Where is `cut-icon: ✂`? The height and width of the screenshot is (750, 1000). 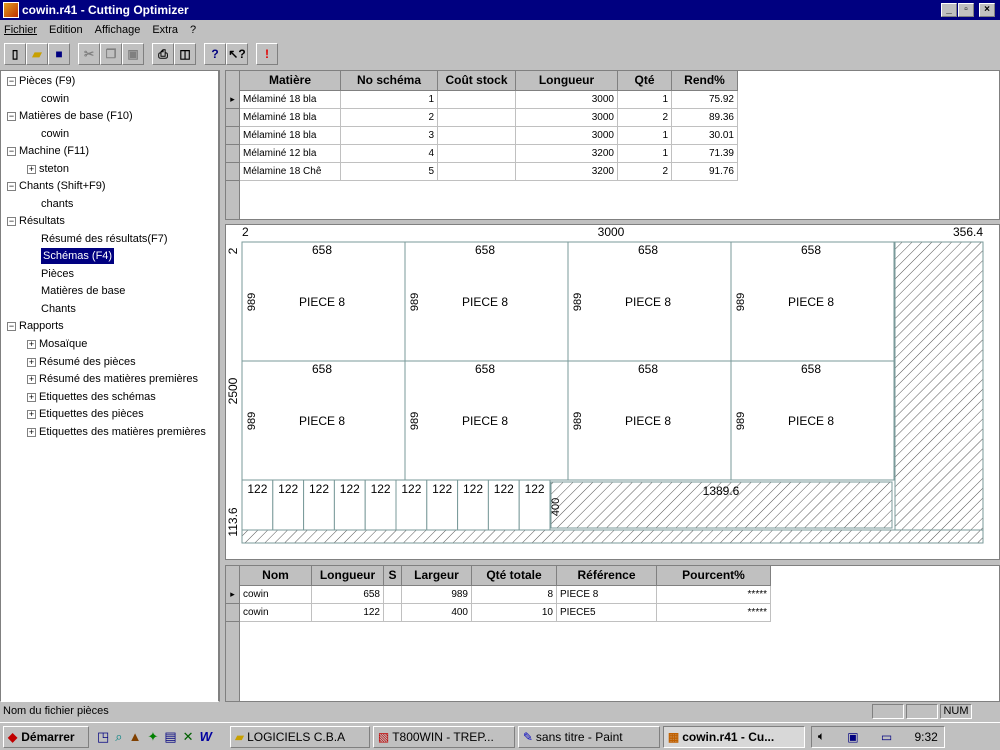
cut-icon: ✂ is located at coordinates (89, 54).